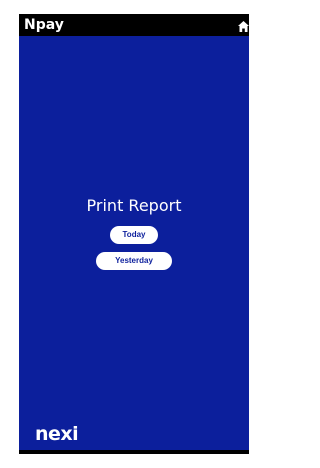  I want to click on app-title: Npay, so click(44, 25).